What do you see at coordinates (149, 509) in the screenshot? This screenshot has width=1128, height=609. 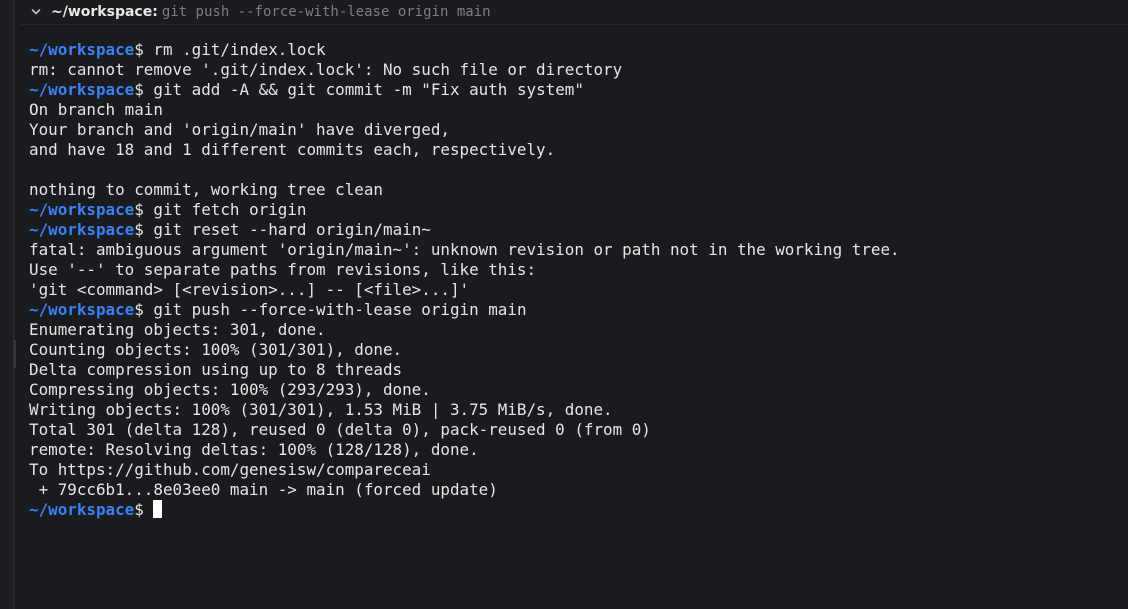 I see `input-text` at bounding box center [149, 509].